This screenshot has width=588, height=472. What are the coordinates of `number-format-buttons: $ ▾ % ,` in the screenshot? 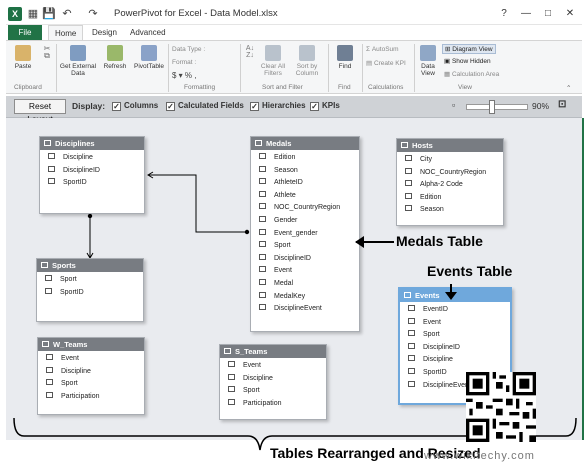 It's located at (184, 75).